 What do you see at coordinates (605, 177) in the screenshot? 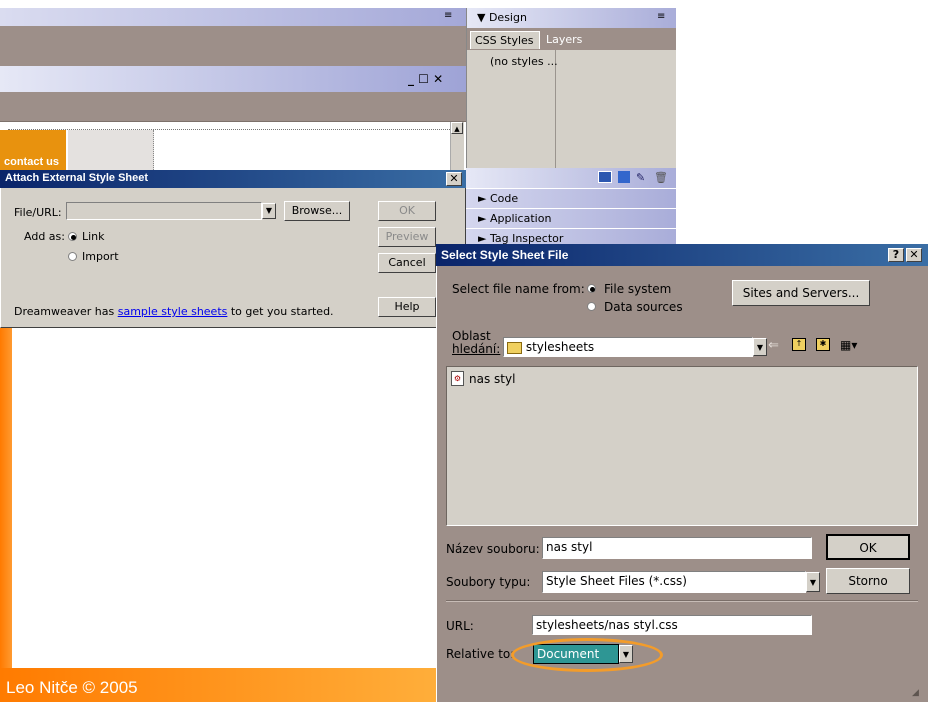
I see `attach-style-sheet-icon` at bounding box center [605, 177].